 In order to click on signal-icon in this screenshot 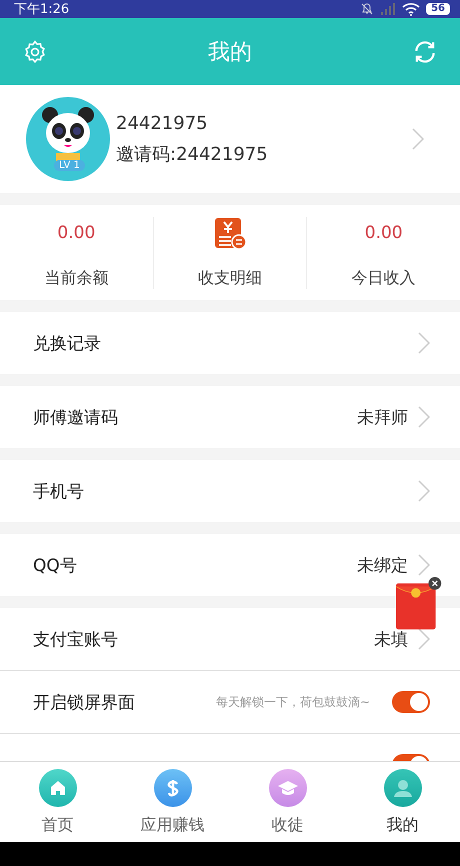, I will do `click(388, 9)`.